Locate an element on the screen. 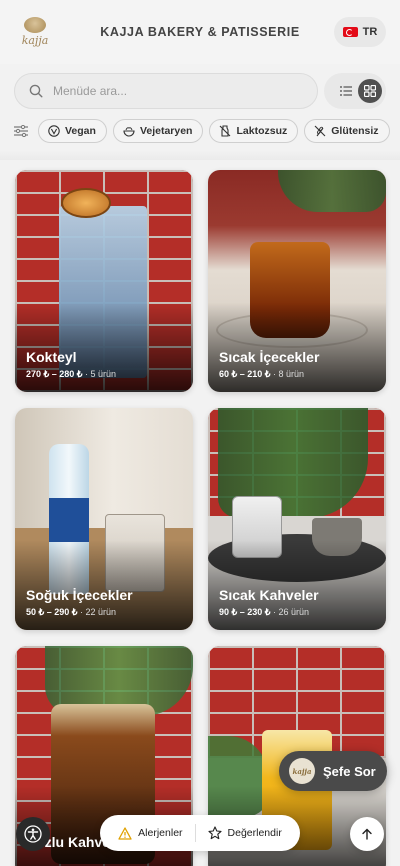 Image resolution: width=400 pixels, height=866 pixels. language-selector: TR is located at coordinates (360, 32).